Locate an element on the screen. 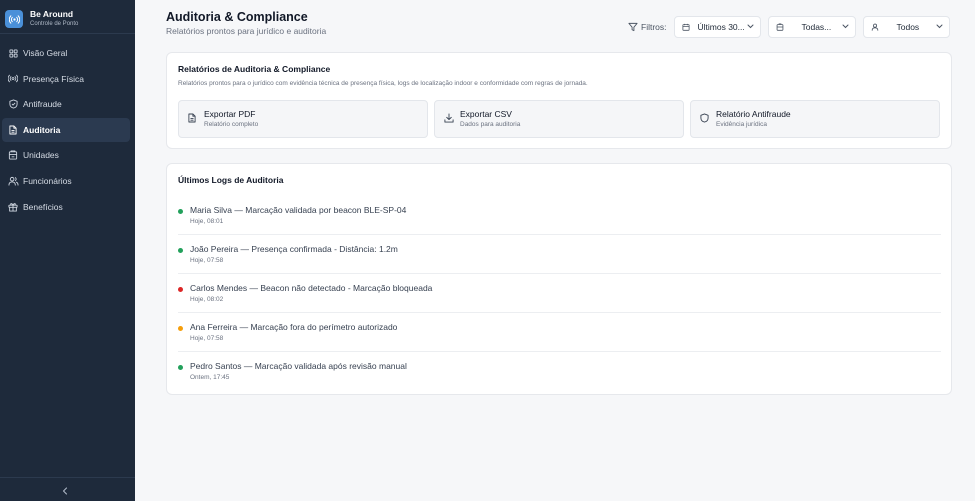  download-icon is located at coordinates (449, 118).